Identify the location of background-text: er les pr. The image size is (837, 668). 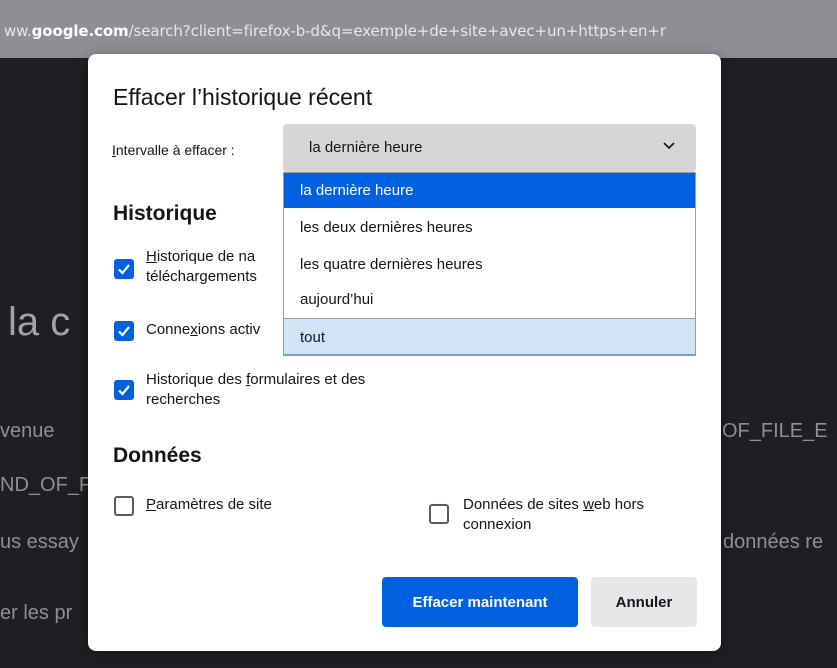
(36, 613).